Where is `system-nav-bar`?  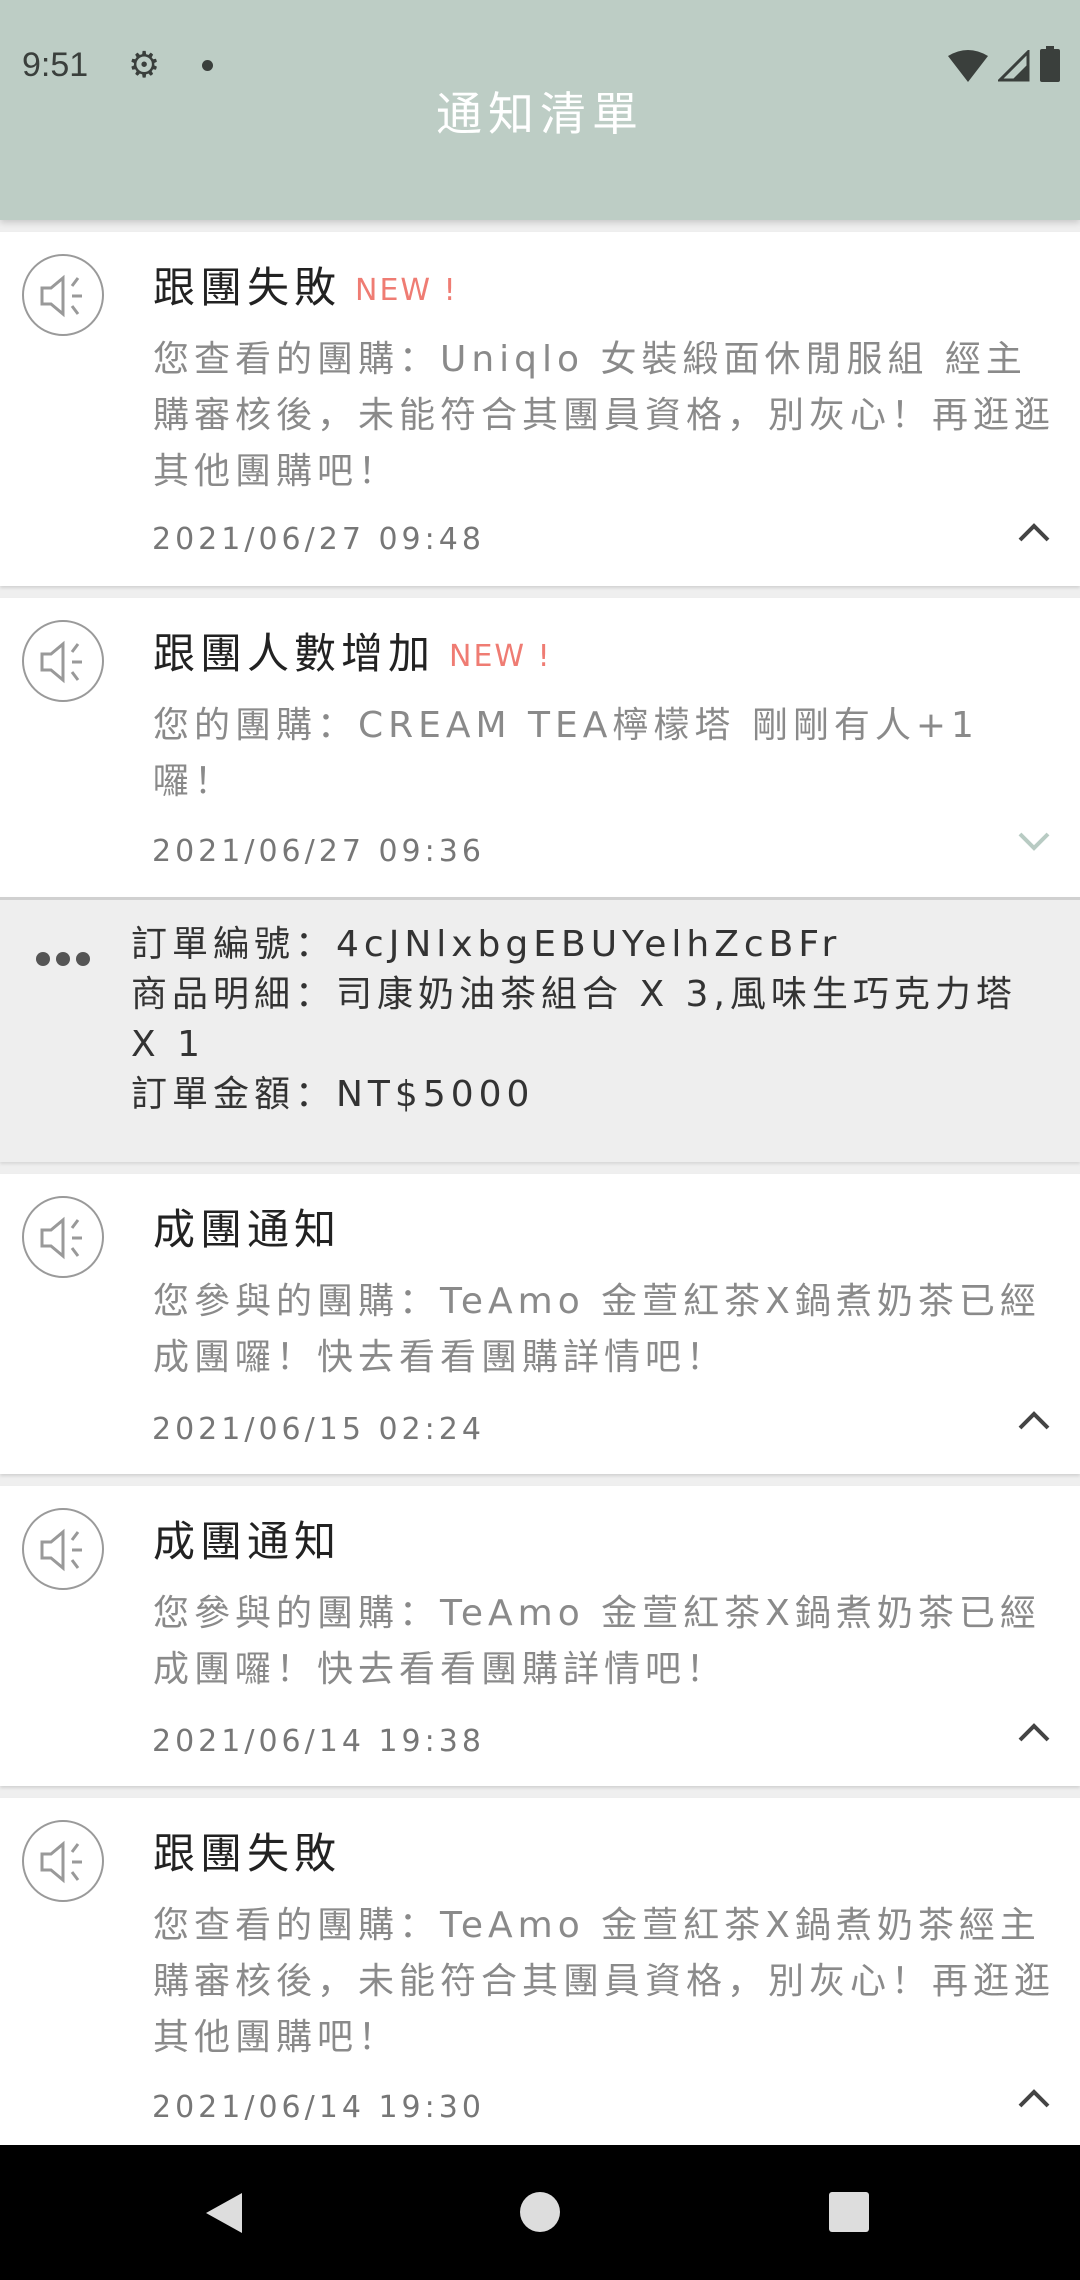 system-nav-bar is located at coordinates (540, 2212).